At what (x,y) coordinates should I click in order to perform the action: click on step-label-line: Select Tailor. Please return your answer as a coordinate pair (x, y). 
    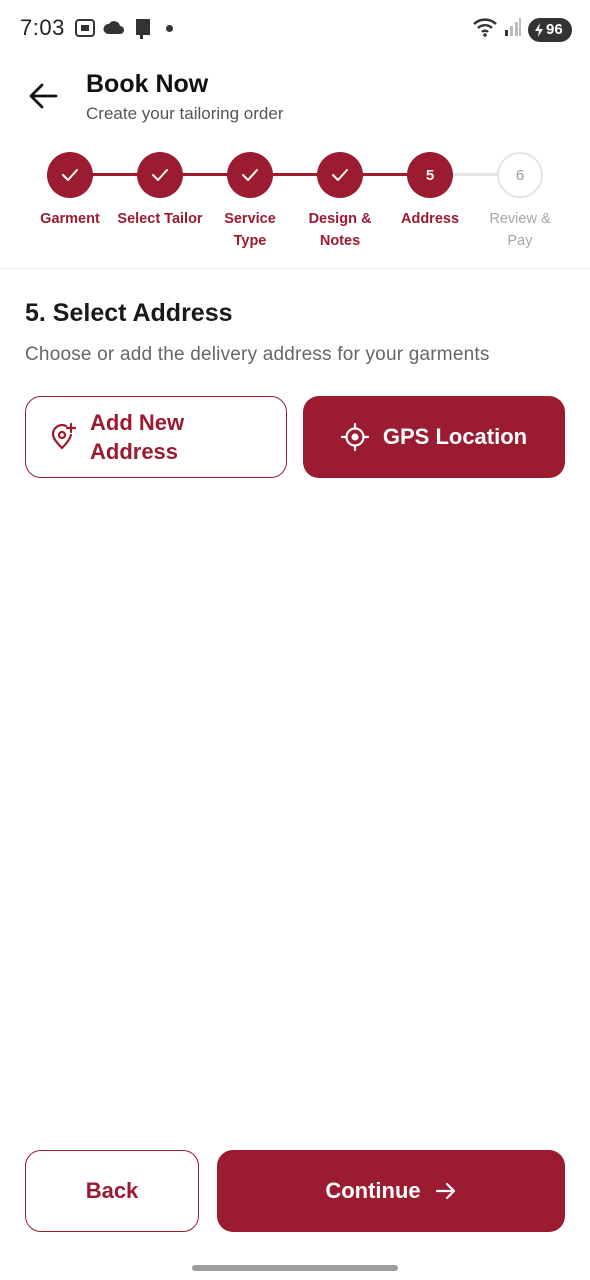
    Looking at the image, I should click on (160, 219).